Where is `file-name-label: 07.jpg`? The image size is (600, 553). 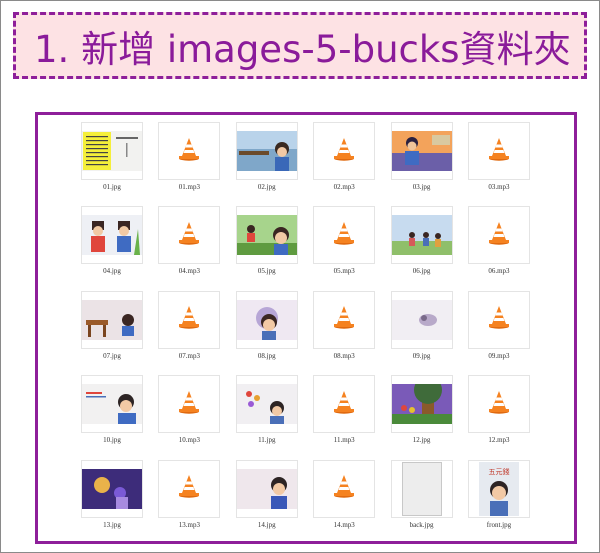 file-name-label: 07.jpg is located at coordinates (112, 355).